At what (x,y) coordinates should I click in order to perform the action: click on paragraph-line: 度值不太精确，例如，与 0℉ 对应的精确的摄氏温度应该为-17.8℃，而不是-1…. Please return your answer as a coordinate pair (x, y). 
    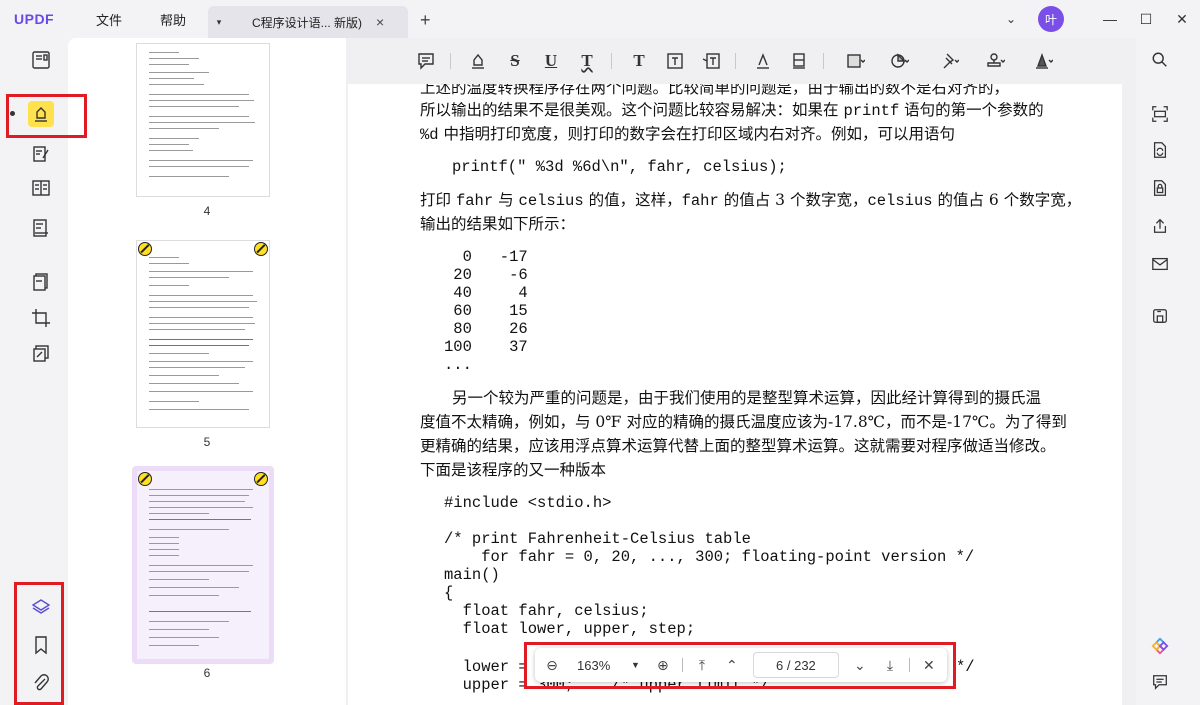
    Looking at the image, I should click on (743, 422).